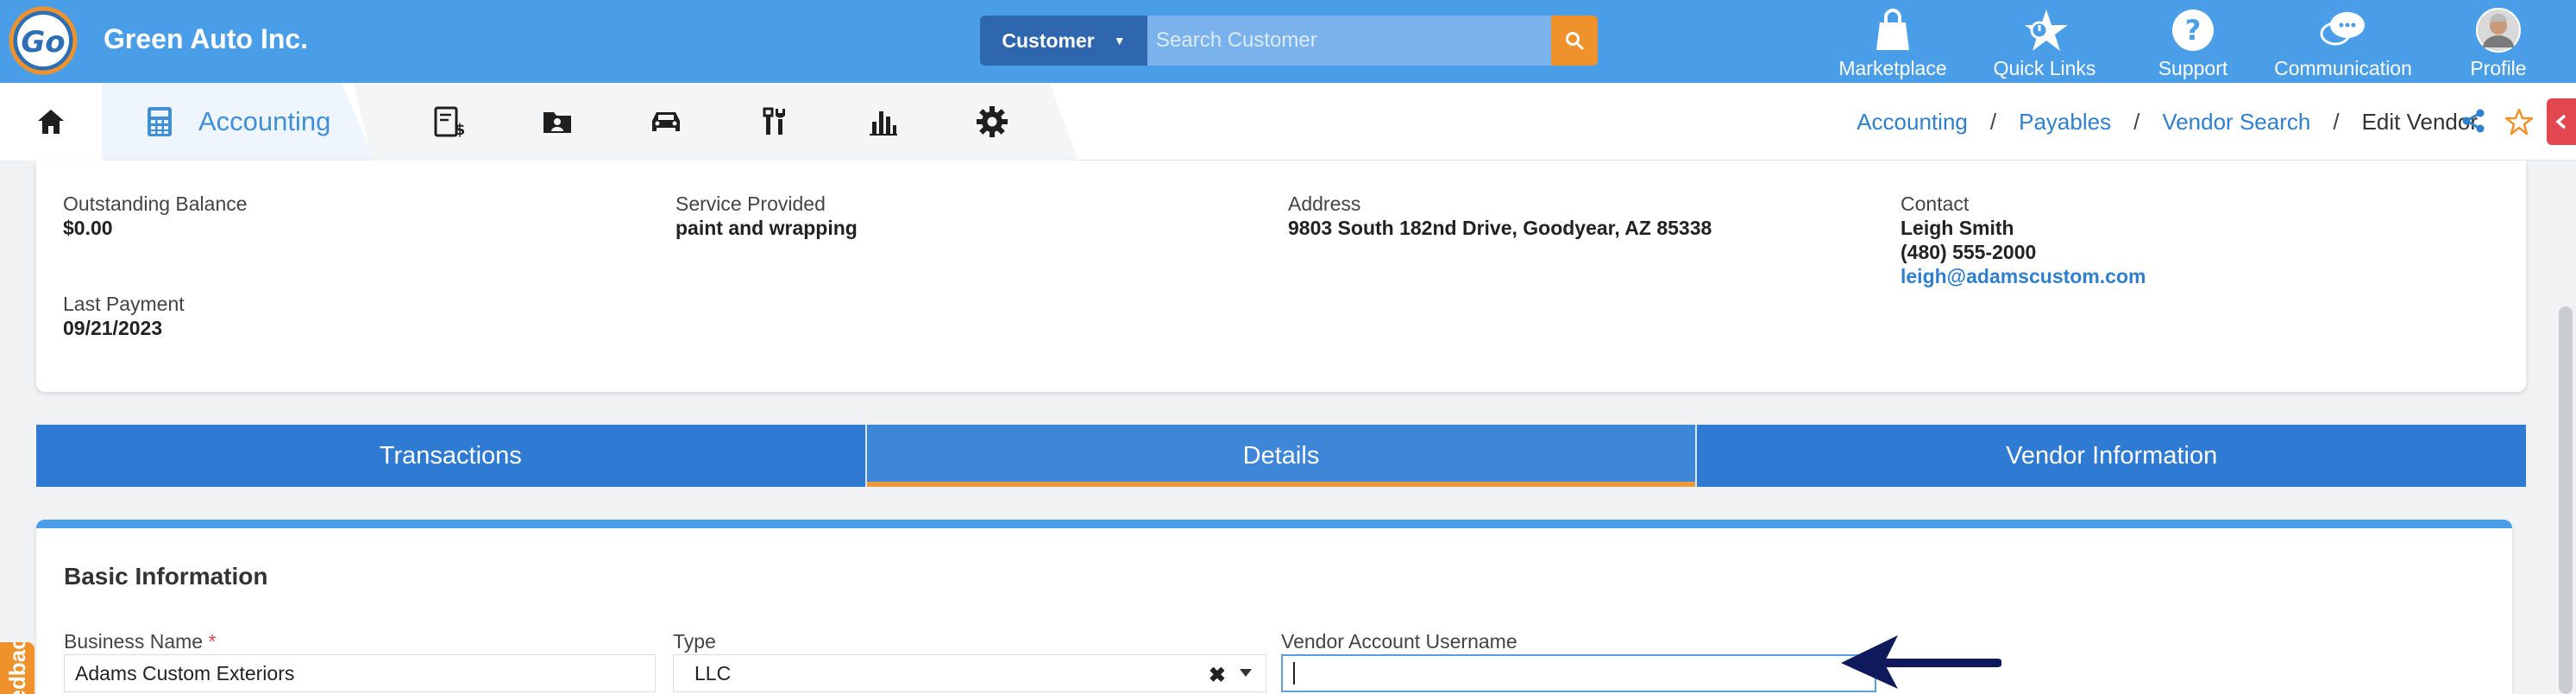  What do you see at coordinates (2193, 68) in the screenshot?
I see `support-label: Support` at bounding box center [2193, 68].